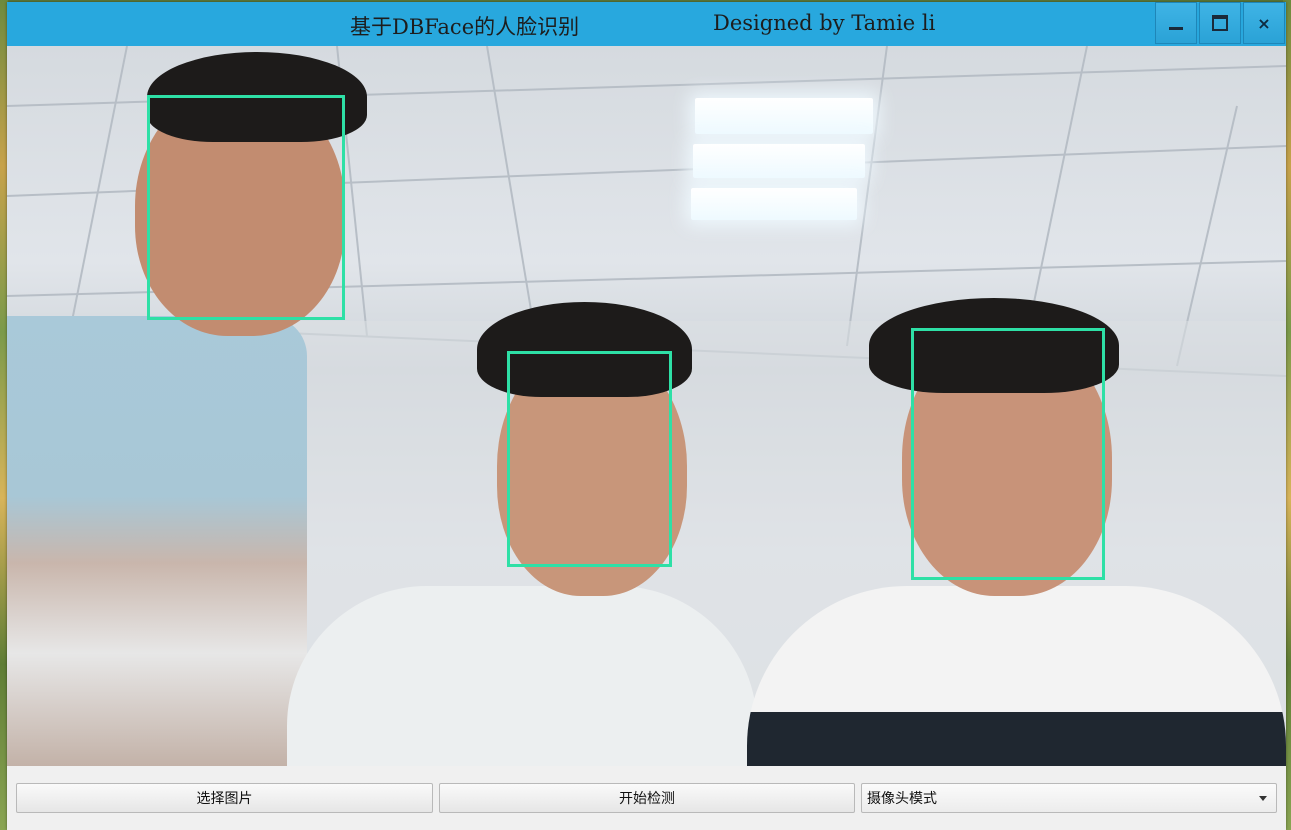 The height and width of the screenshot is (830, 1291). Describe the element at coordinates (1176, 23) in the screenshot. I see `minimize-button` at that location.